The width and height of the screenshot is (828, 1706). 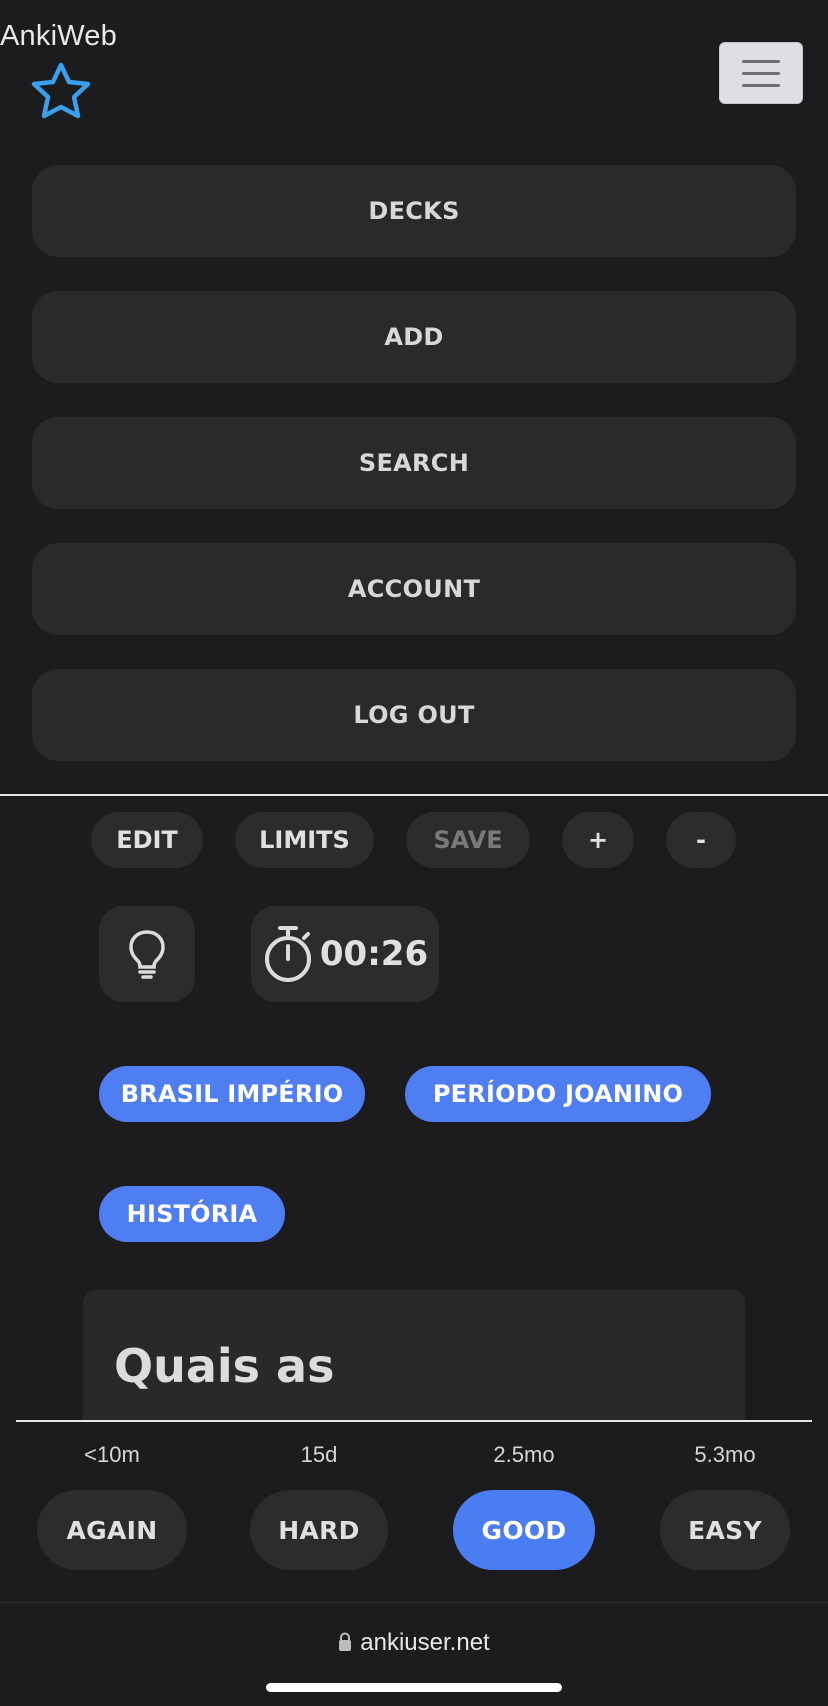 What do you see at coordinates (304, 840) in the screenshot?
I see `limits-button: LIMITS` at bounding box center [304, 840].